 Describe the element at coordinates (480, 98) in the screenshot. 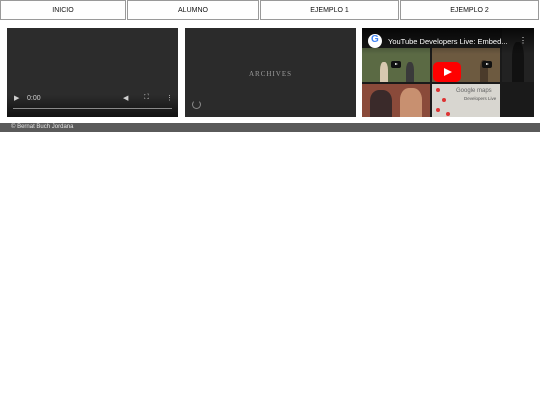

I see `developers-live-label: Developers Live` at that location.